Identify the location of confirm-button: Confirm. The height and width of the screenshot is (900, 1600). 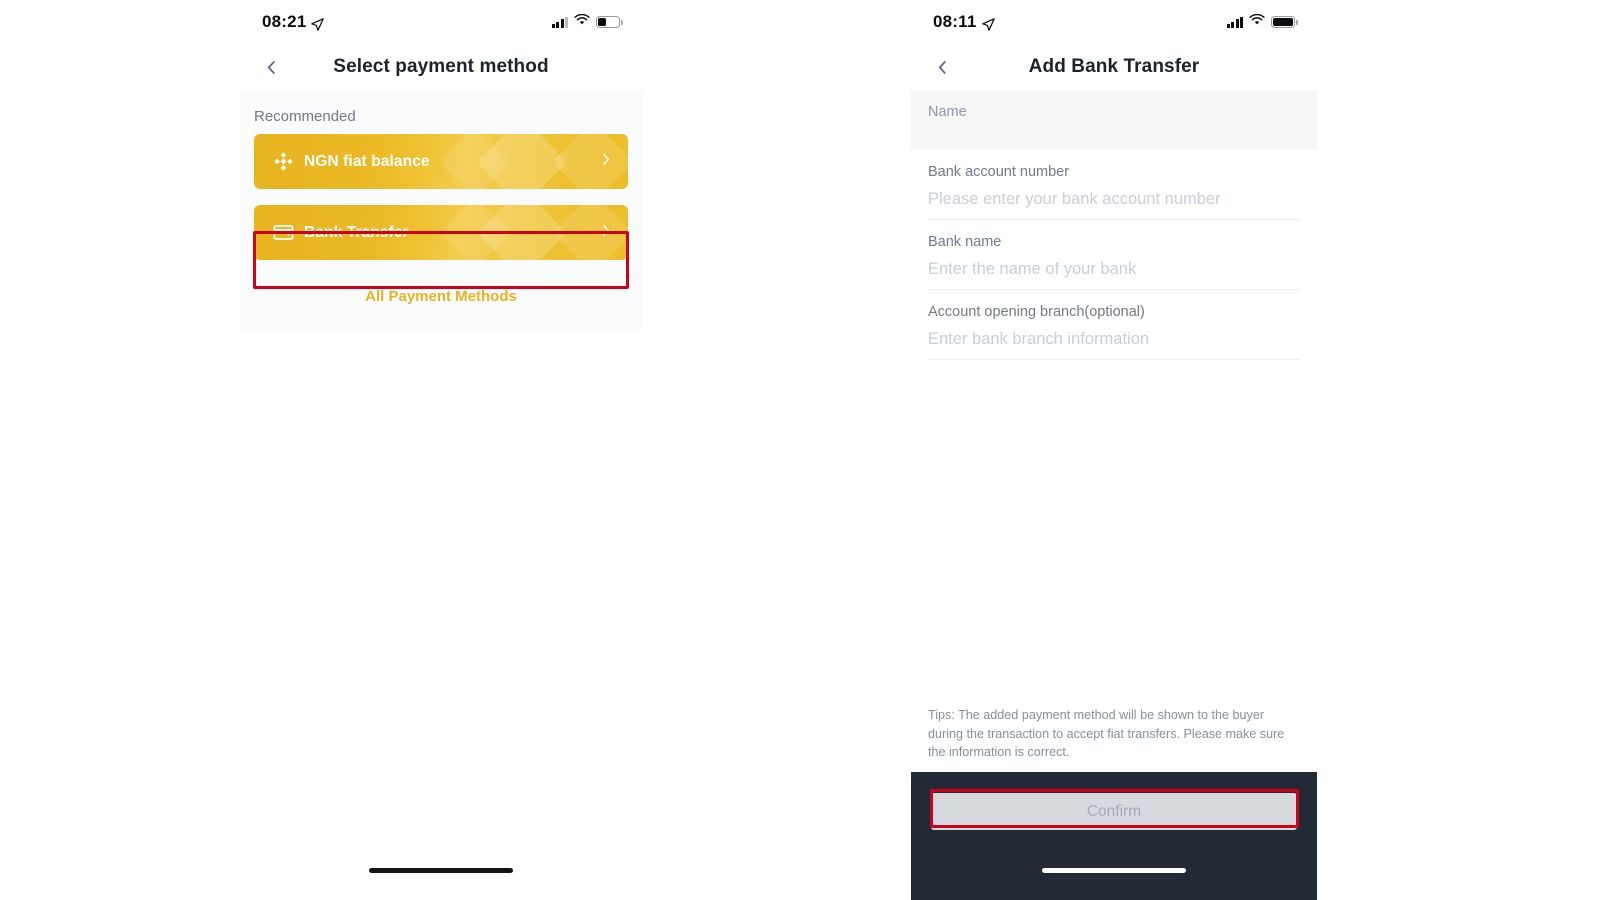
(1114, 811).